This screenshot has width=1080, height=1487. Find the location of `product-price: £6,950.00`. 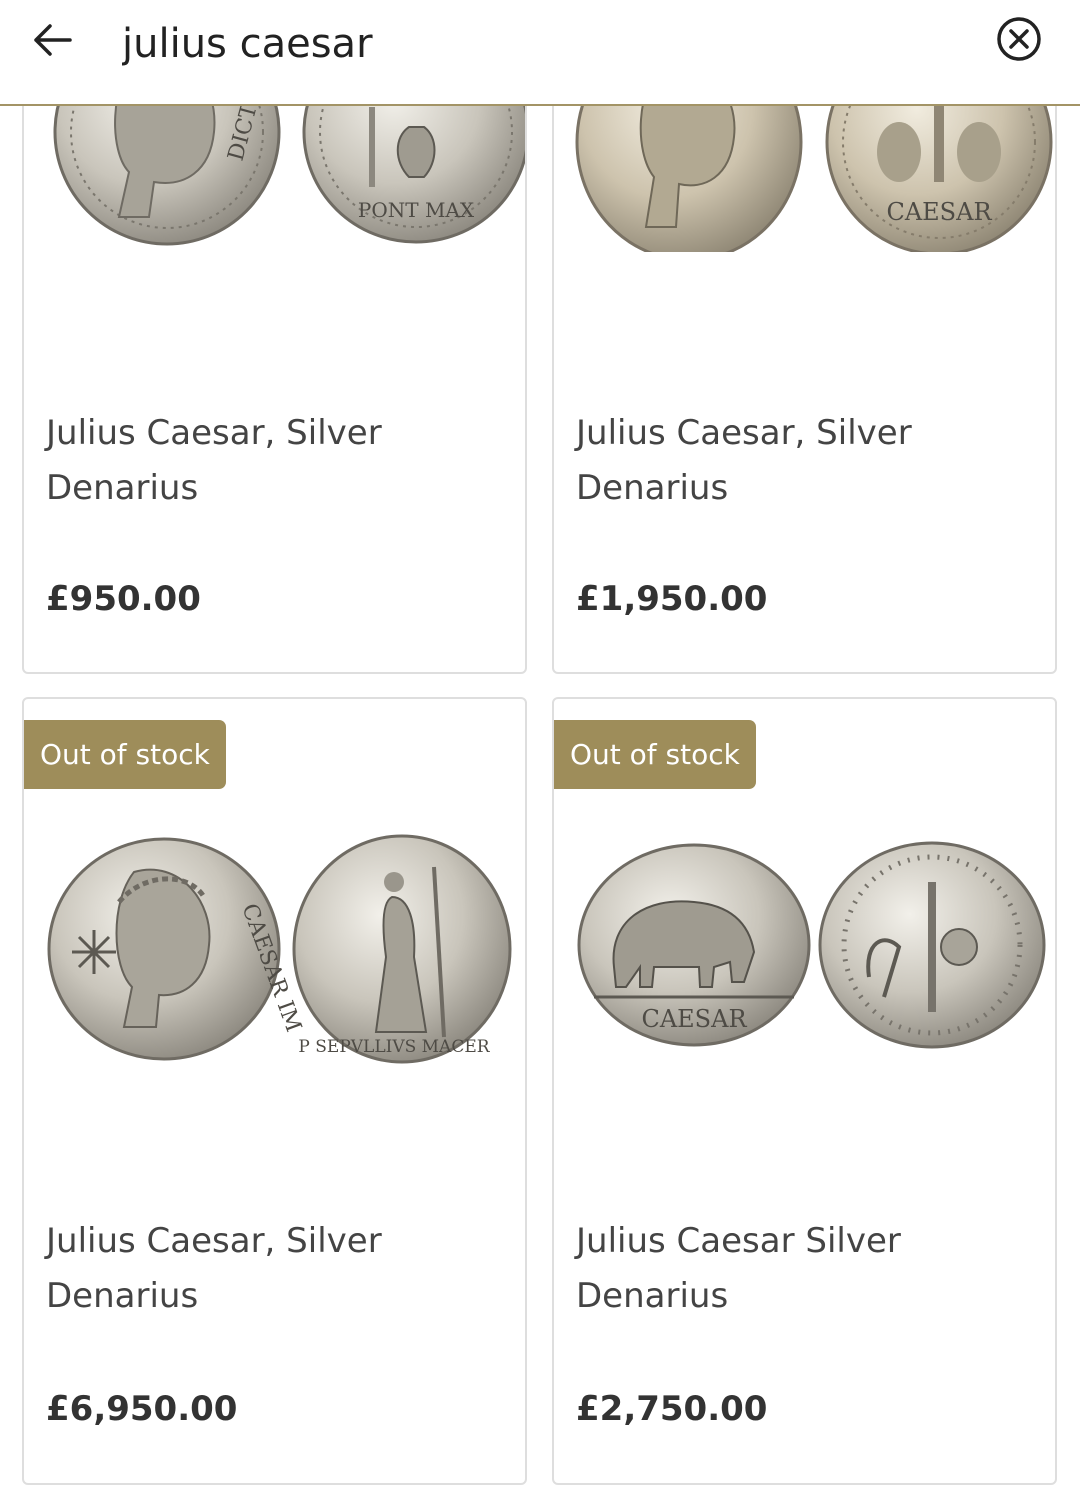

product-price: £6,950.00 is located at coordinates (142, 1409).